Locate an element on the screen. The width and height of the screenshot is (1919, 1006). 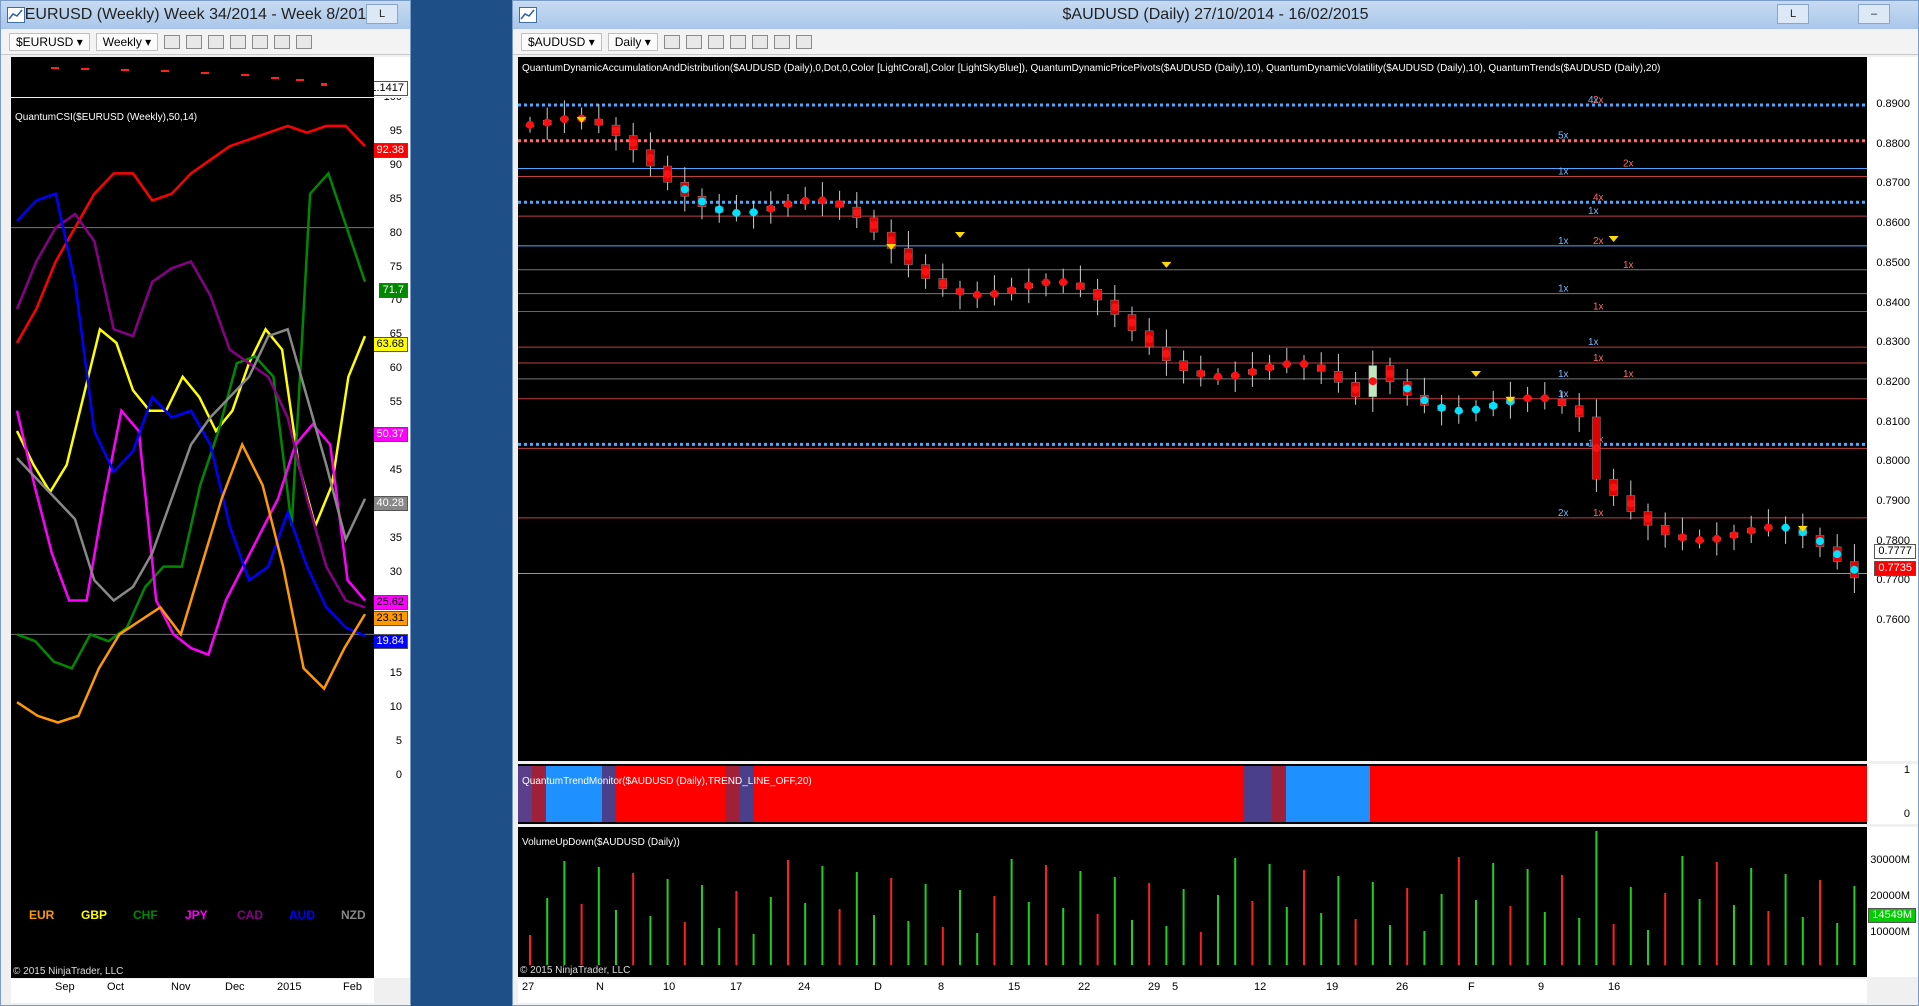
time-axis-label: 8 is located at coordinates (941, 987).